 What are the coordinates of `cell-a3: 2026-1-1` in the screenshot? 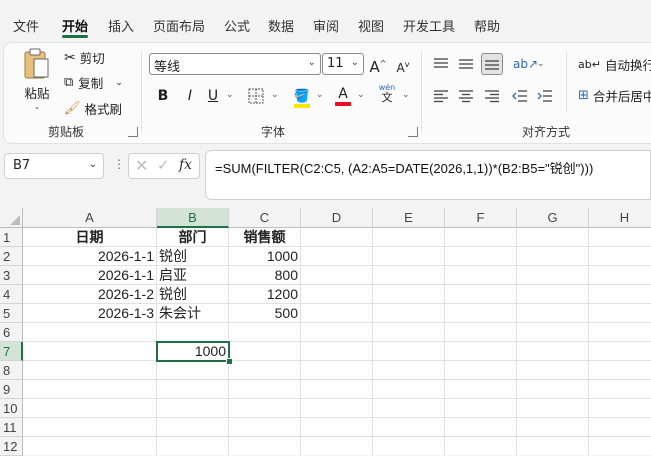 It's located at (88, 275).